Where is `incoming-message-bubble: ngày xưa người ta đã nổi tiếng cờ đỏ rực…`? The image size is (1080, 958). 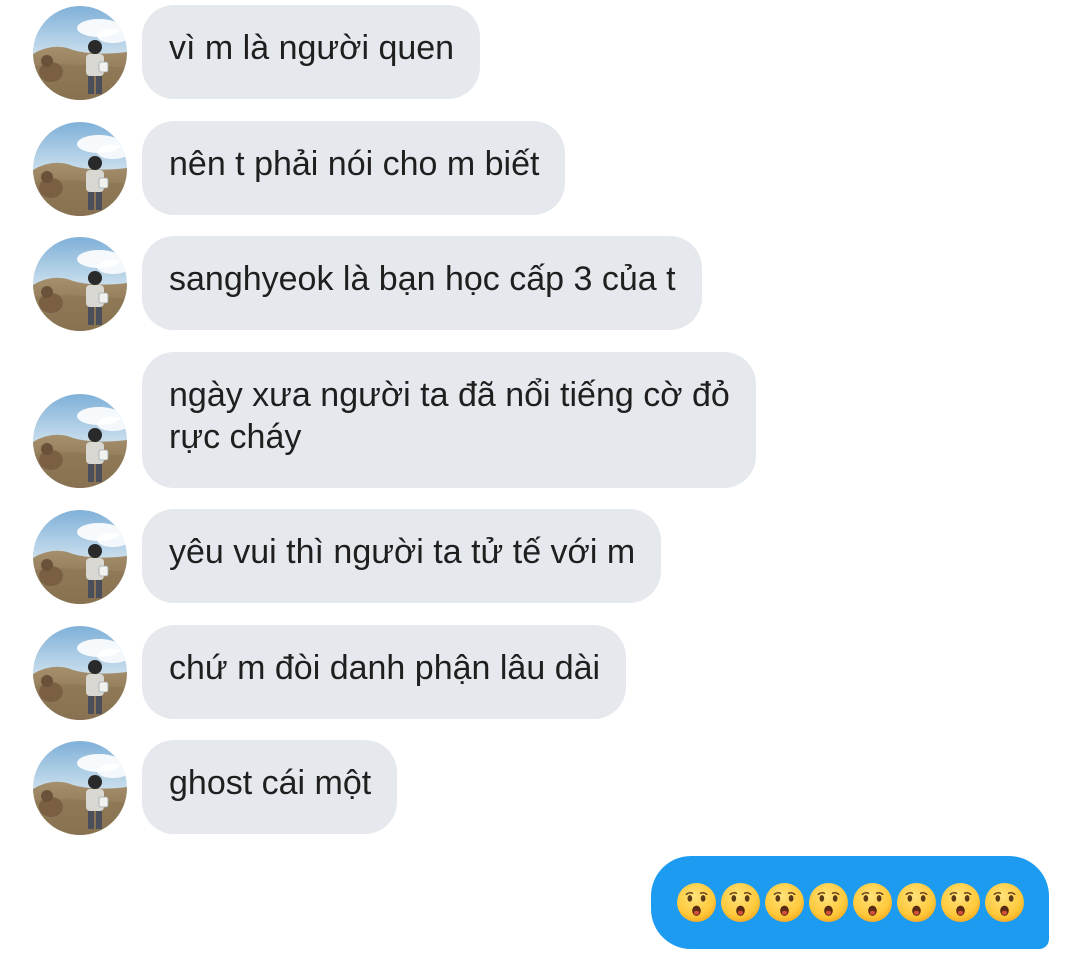 incoming-message-bubble: ngày xưa người ta đã nổi tiếng cờ đỏ rực… is located at coordinates (449, 420).